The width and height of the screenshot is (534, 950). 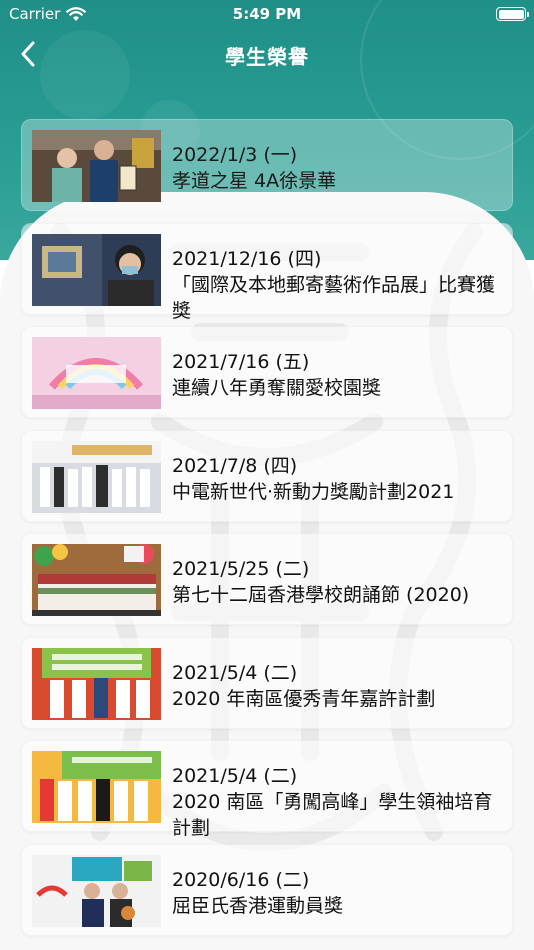 I want to click on list-item: 2021/5/4 (二) 2020 年南區優秀青年嘉許計劃, so click(x=267, y=682).